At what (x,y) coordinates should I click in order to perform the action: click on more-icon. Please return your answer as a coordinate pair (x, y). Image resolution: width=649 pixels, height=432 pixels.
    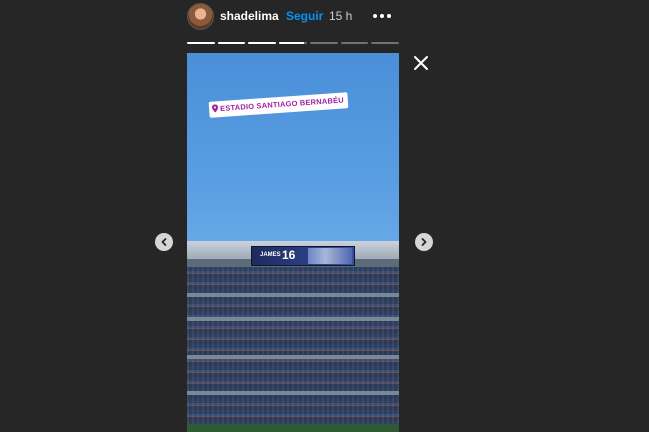
    Looking at the image, I should click on (383, 15).